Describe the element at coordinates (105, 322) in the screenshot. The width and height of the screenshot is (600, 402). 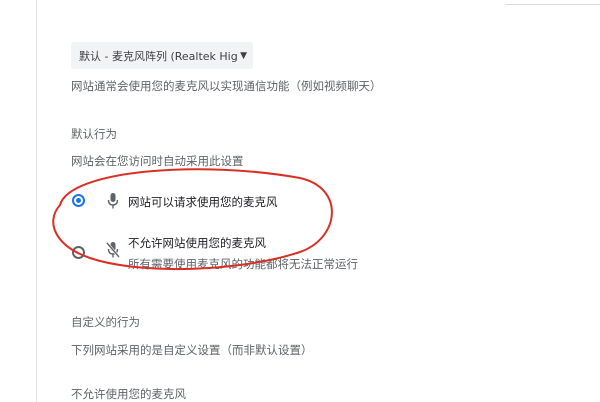
I see `custom-behavior-heading: 自定义的行为` at that location.